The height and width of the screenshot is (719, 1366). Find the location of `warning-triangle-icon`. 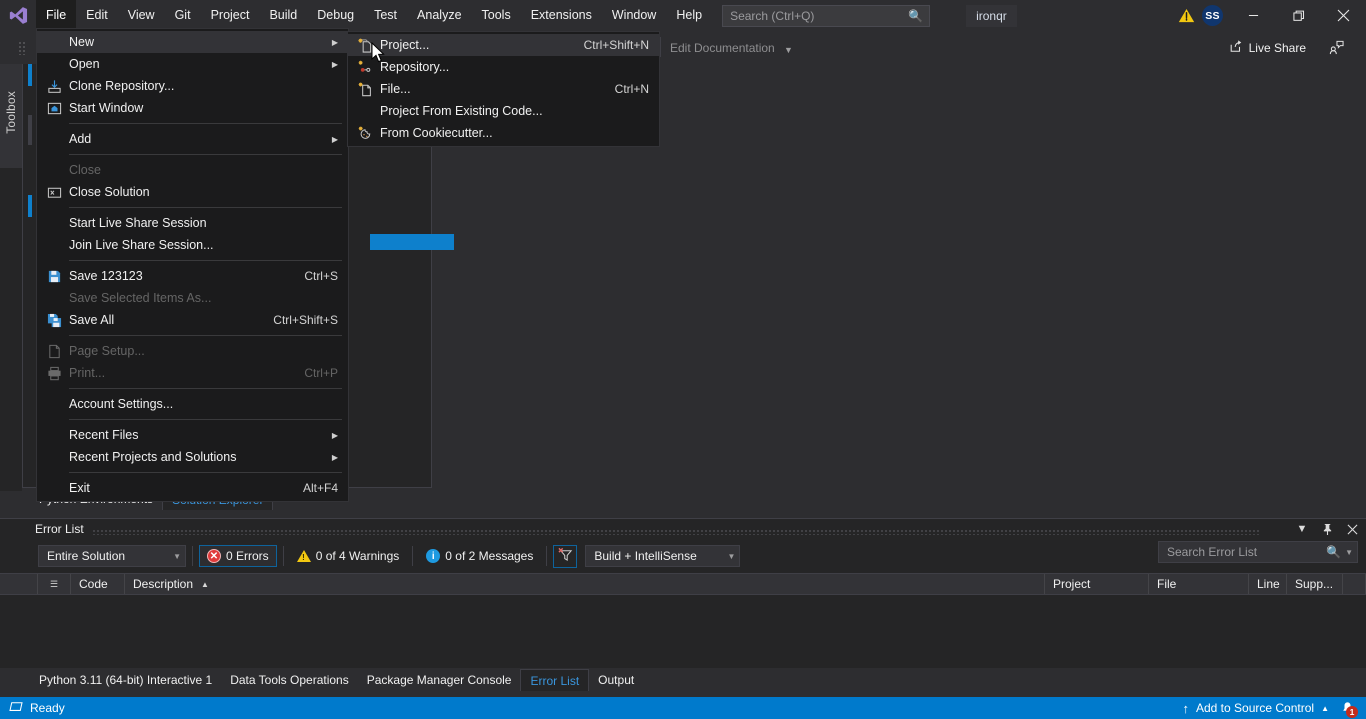

warning-triangle-icon is located at coordinates (1186, 15).